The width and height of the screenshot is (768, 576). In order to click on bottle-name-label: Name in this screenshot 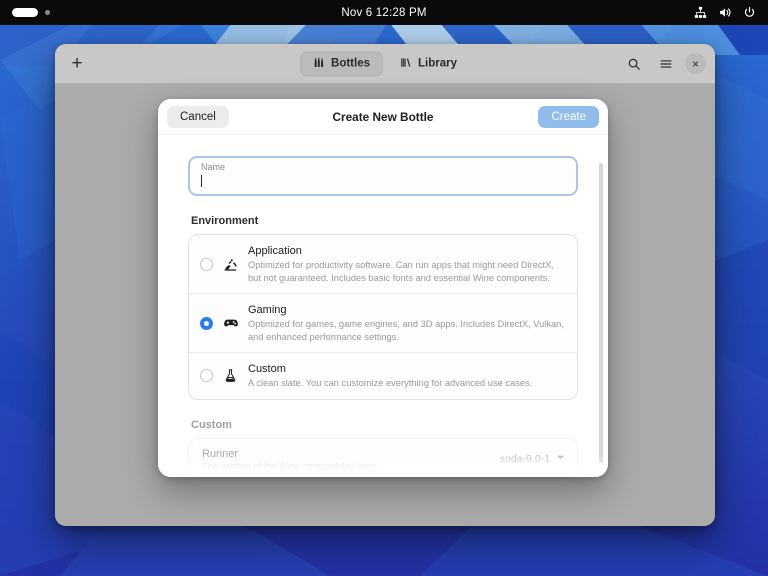, I will do `click(213, 167)`.